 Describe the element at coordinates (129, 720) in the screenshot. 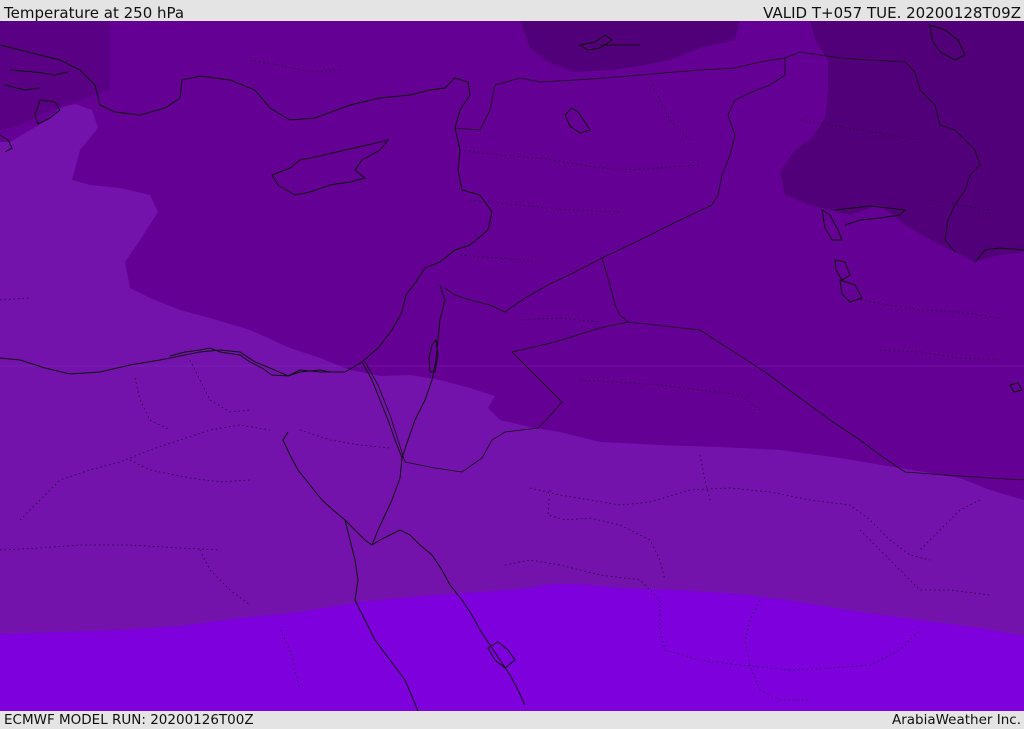

I see `model-run-label: ECMWF MODEL RUN: 20200126T00Z` at that location.